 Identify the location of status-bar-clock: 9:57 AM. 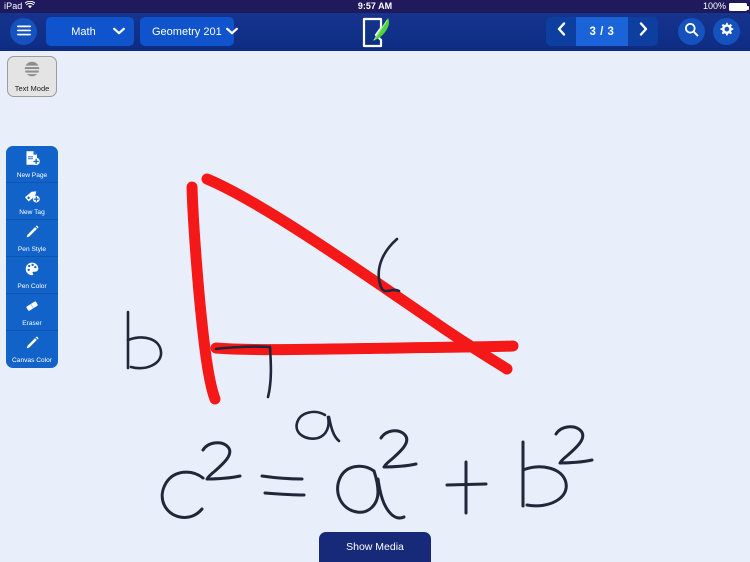
(375, 6).